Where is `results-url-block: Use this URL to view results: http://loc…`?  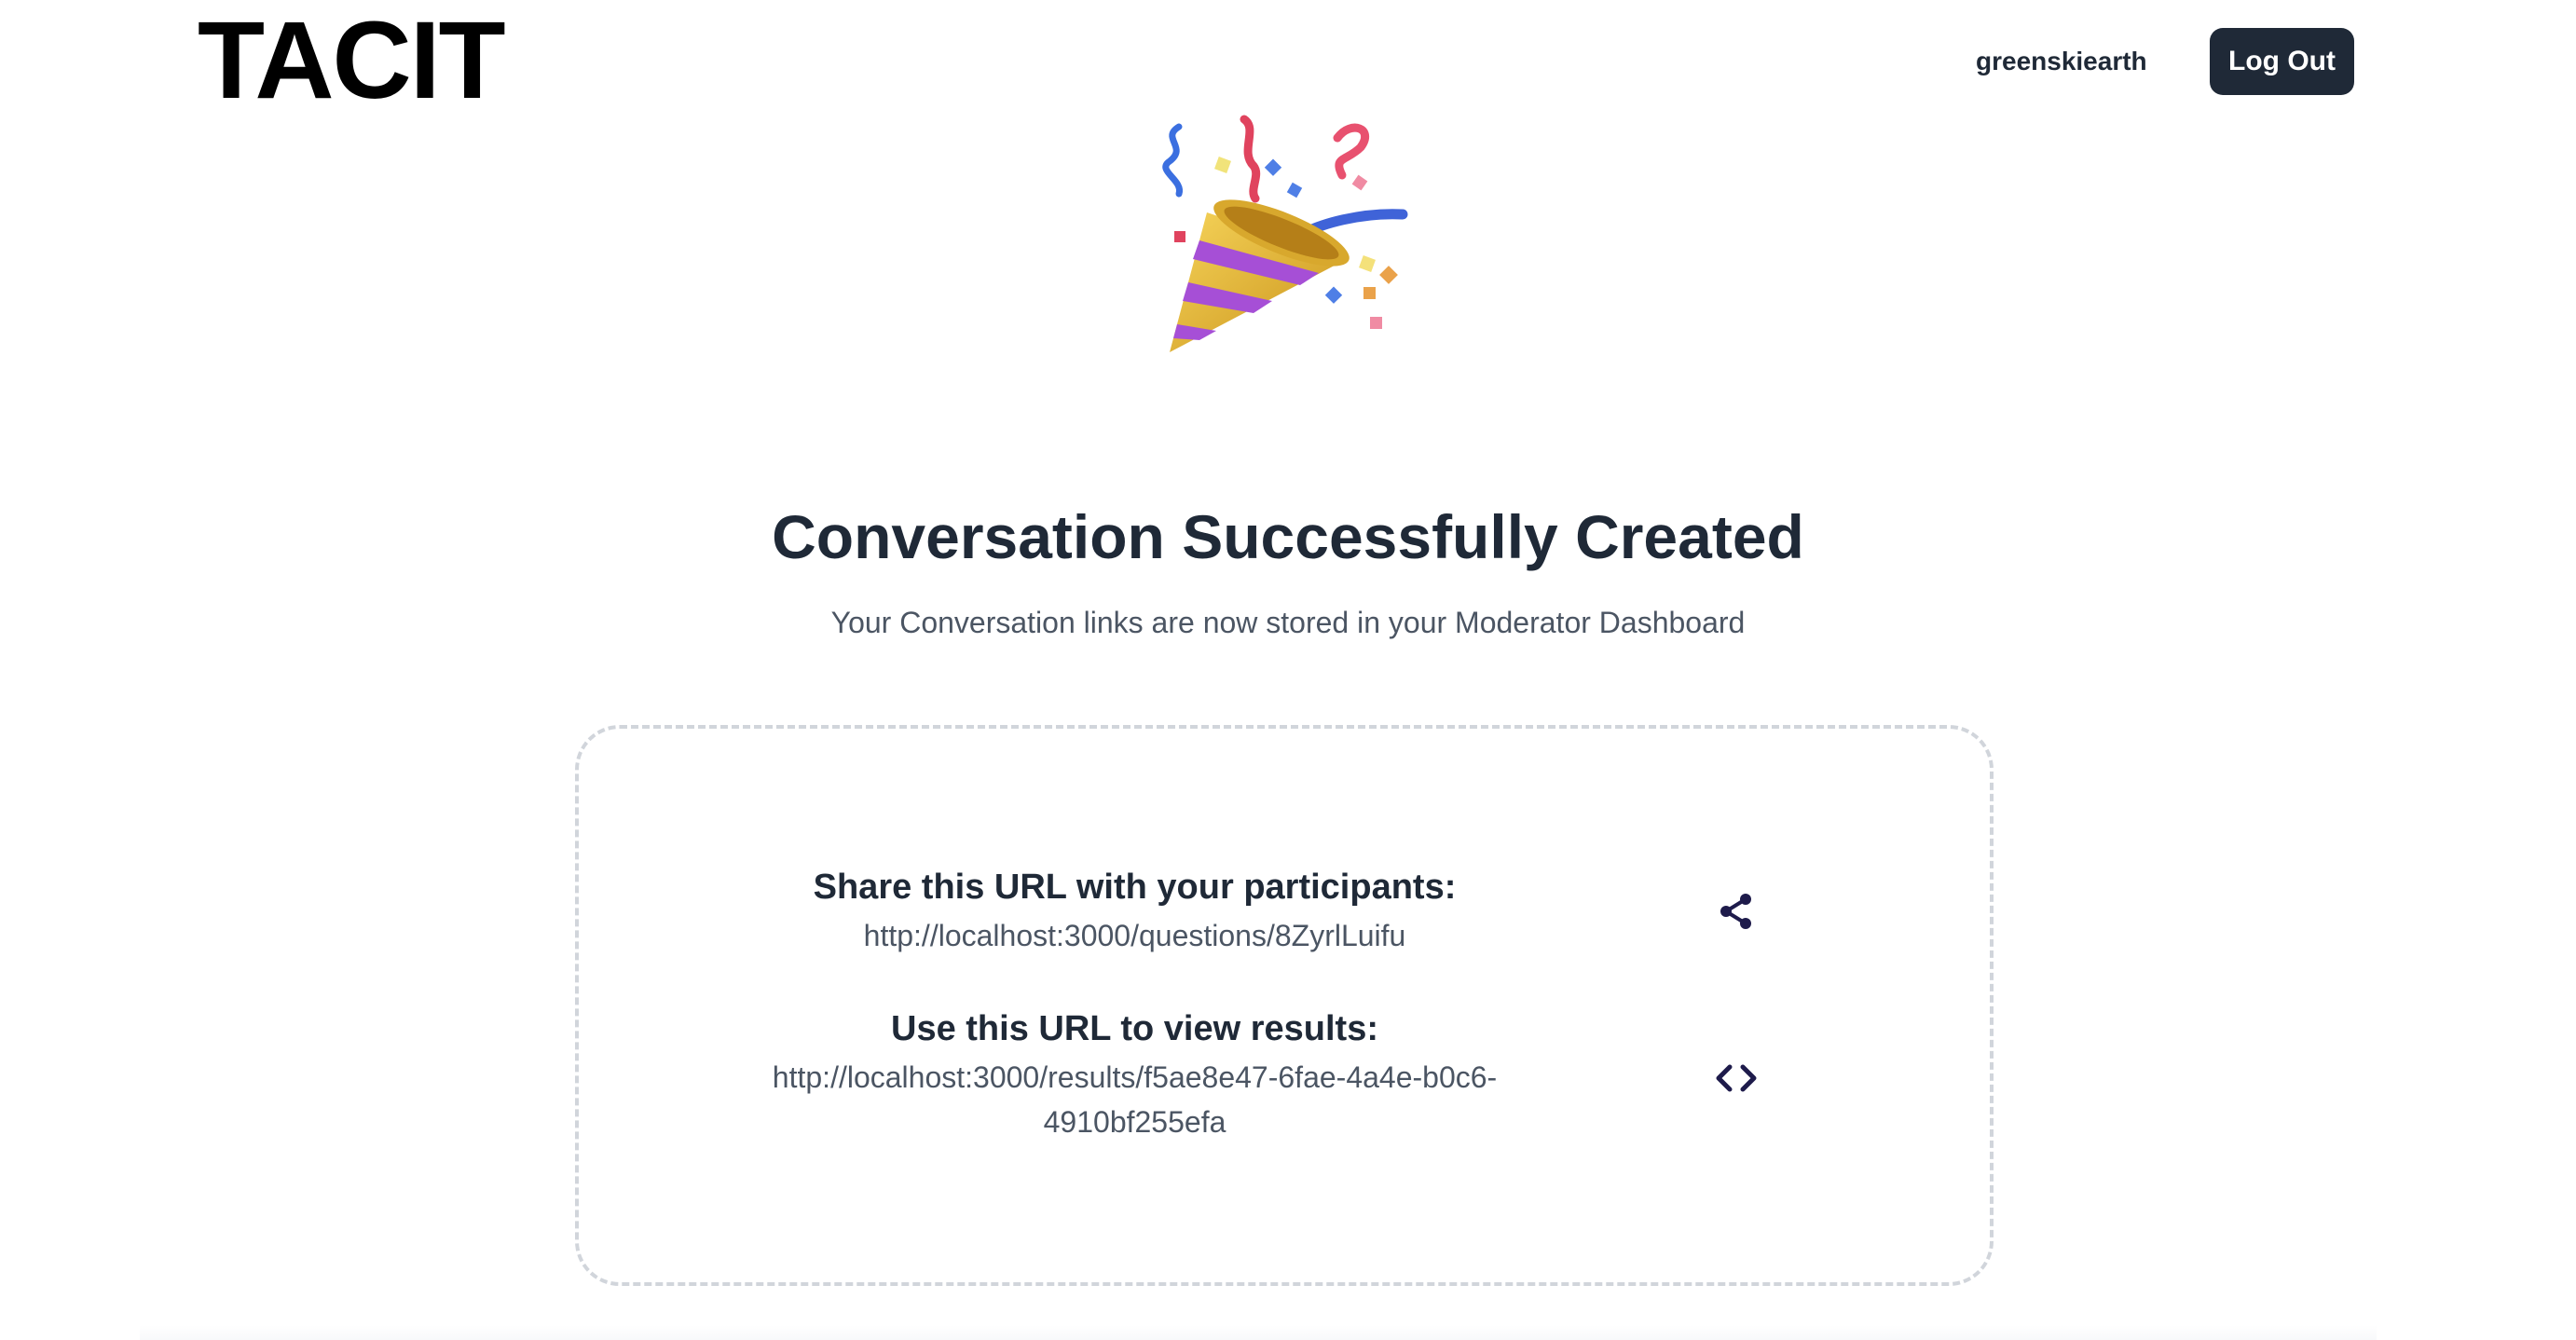
results-url-block: Use this URL to view results: http://loc… is located at coordinates (1134, 1076).